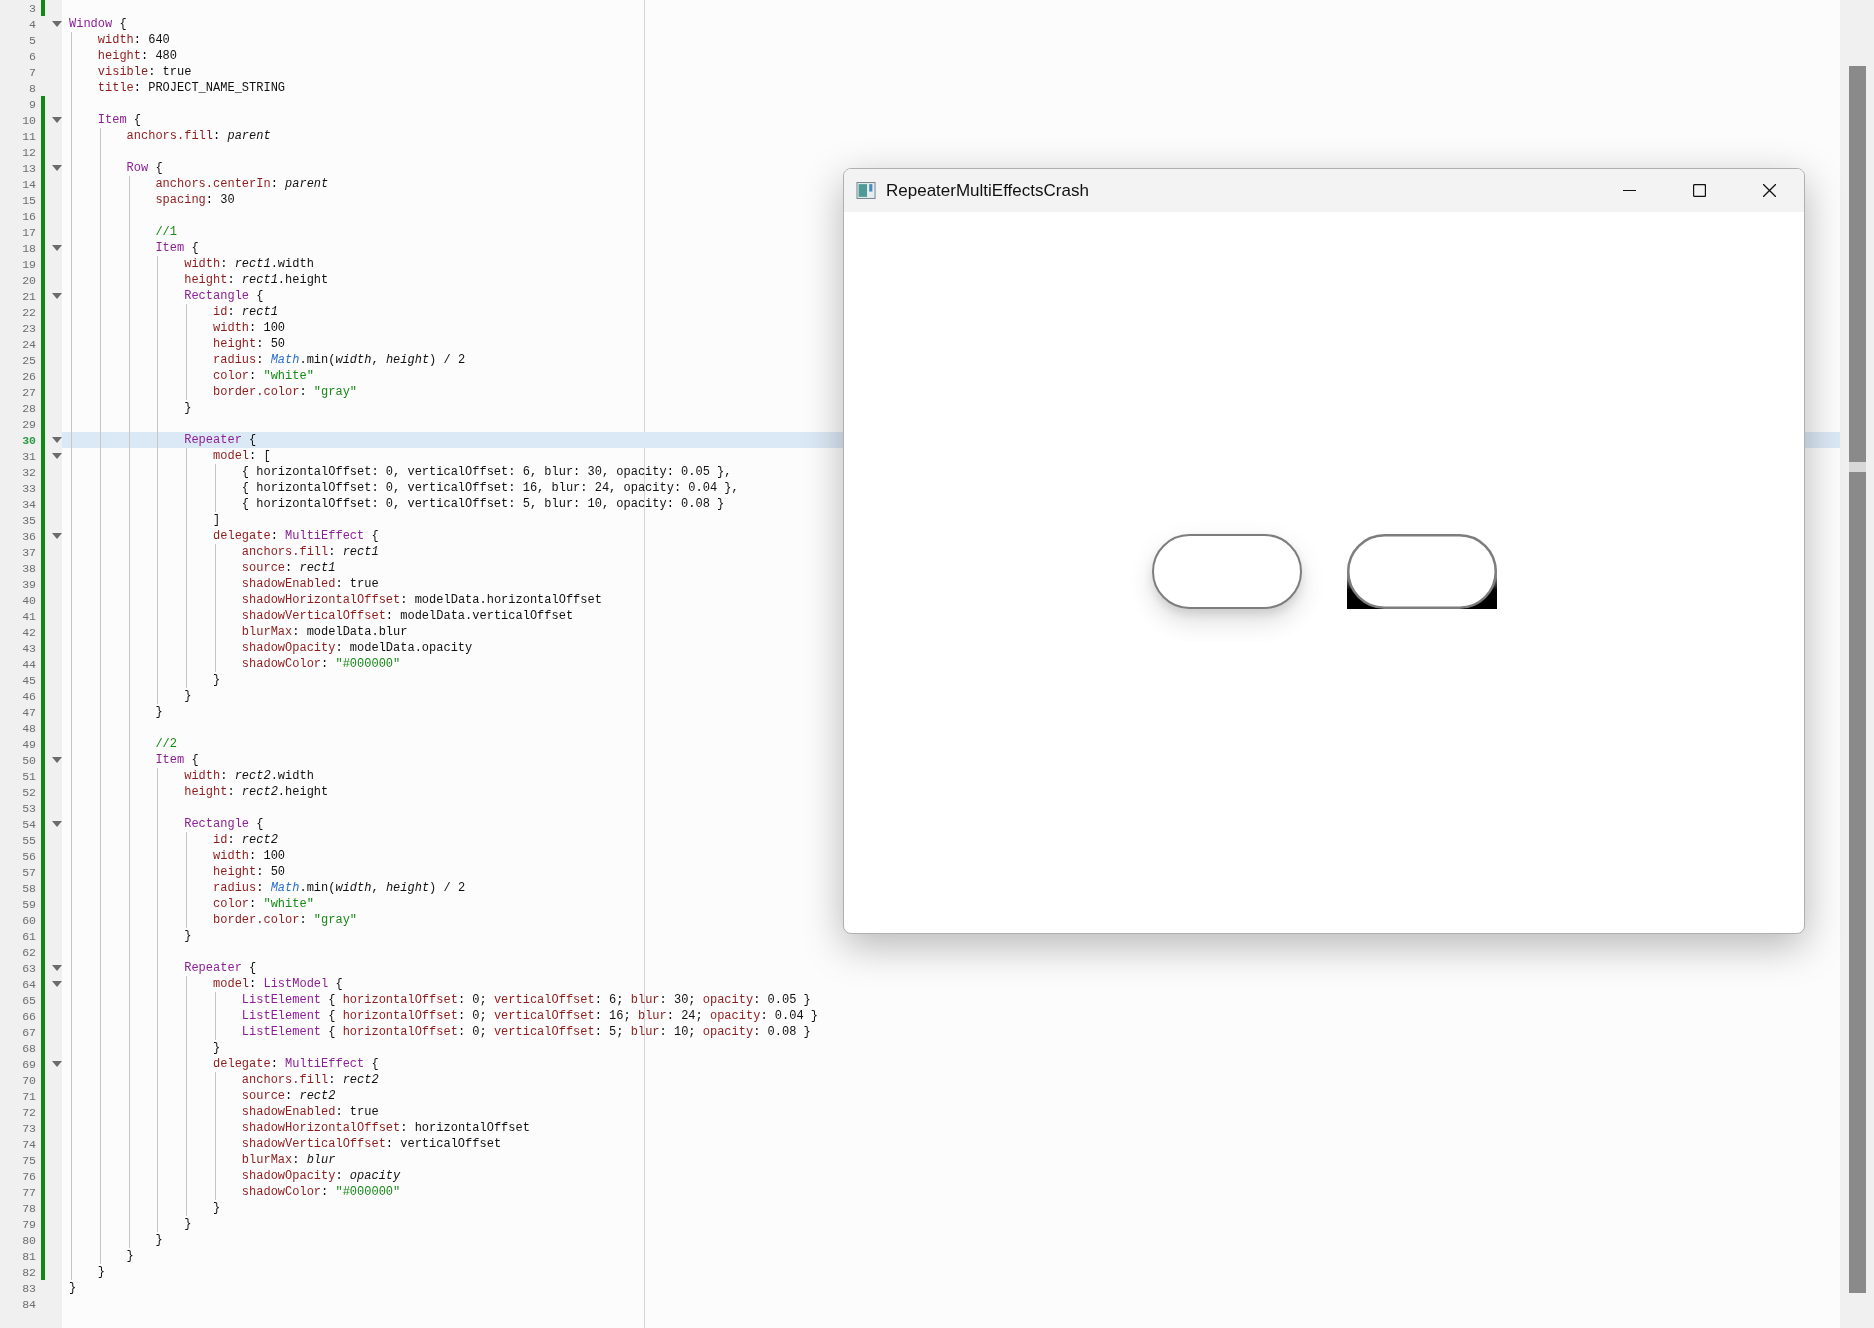  I want to click on line-number: 76, so click(28, 1176).